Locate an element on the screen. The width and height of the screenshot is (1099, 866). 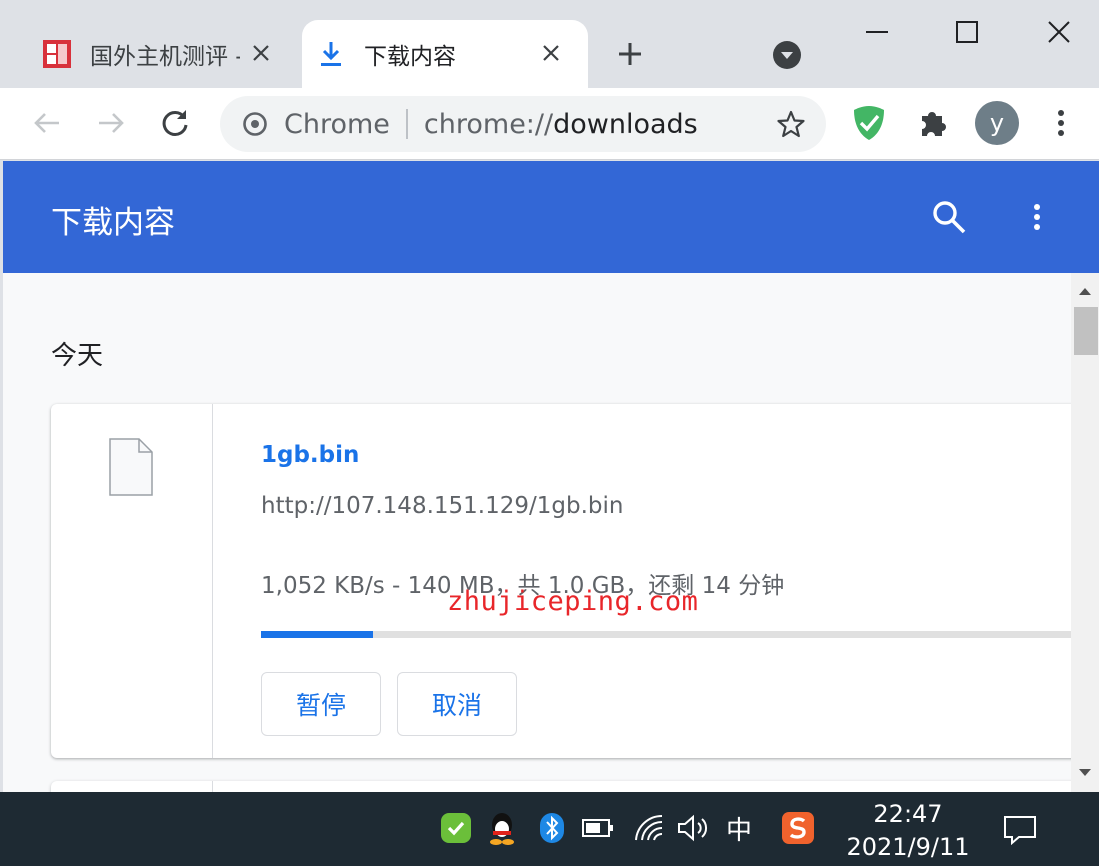
date-heading: 今天 is located at coordinates (77, 356).